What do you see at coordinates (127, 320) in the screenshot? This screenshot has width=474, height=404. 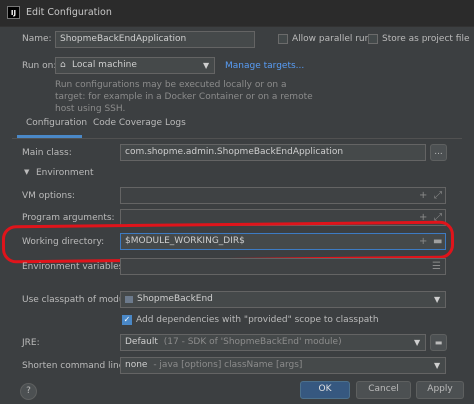 I see `add-dependencies-checkbox: ✓` at bounding box center [127, 320].